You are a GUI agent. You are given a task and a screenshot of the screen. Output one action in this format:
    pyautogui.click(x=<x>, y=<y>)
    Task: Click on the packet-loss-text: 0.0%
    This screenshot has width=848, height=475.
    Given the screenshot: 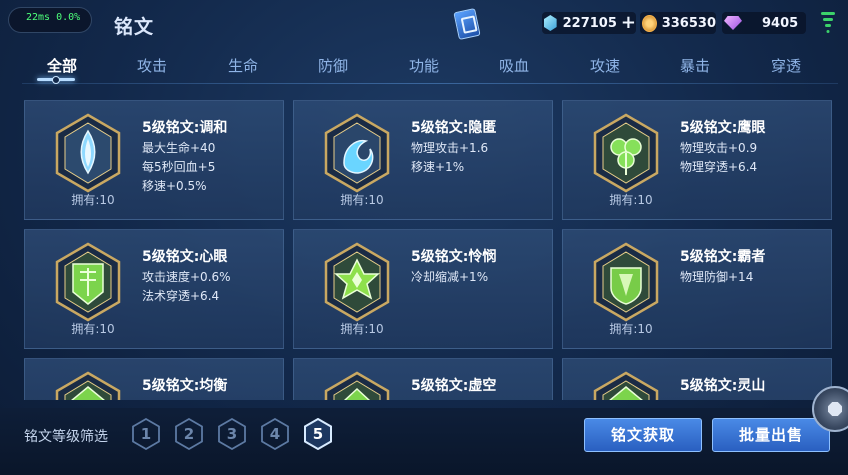 What is the action you would take?
    pyautogui.click(x=68, y=17)
    